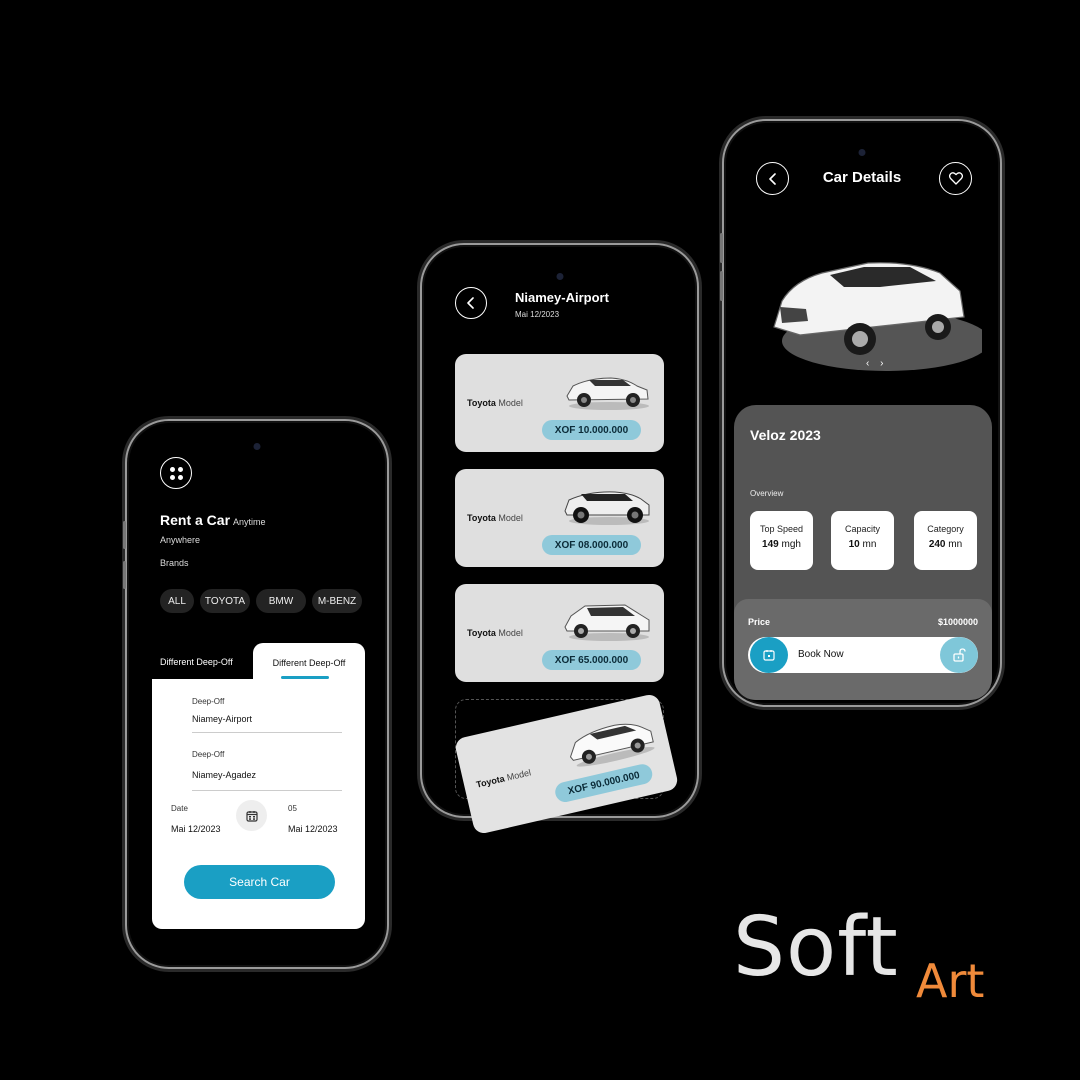  I want to click on logo-word-soft: Soft, so click(816, 947).